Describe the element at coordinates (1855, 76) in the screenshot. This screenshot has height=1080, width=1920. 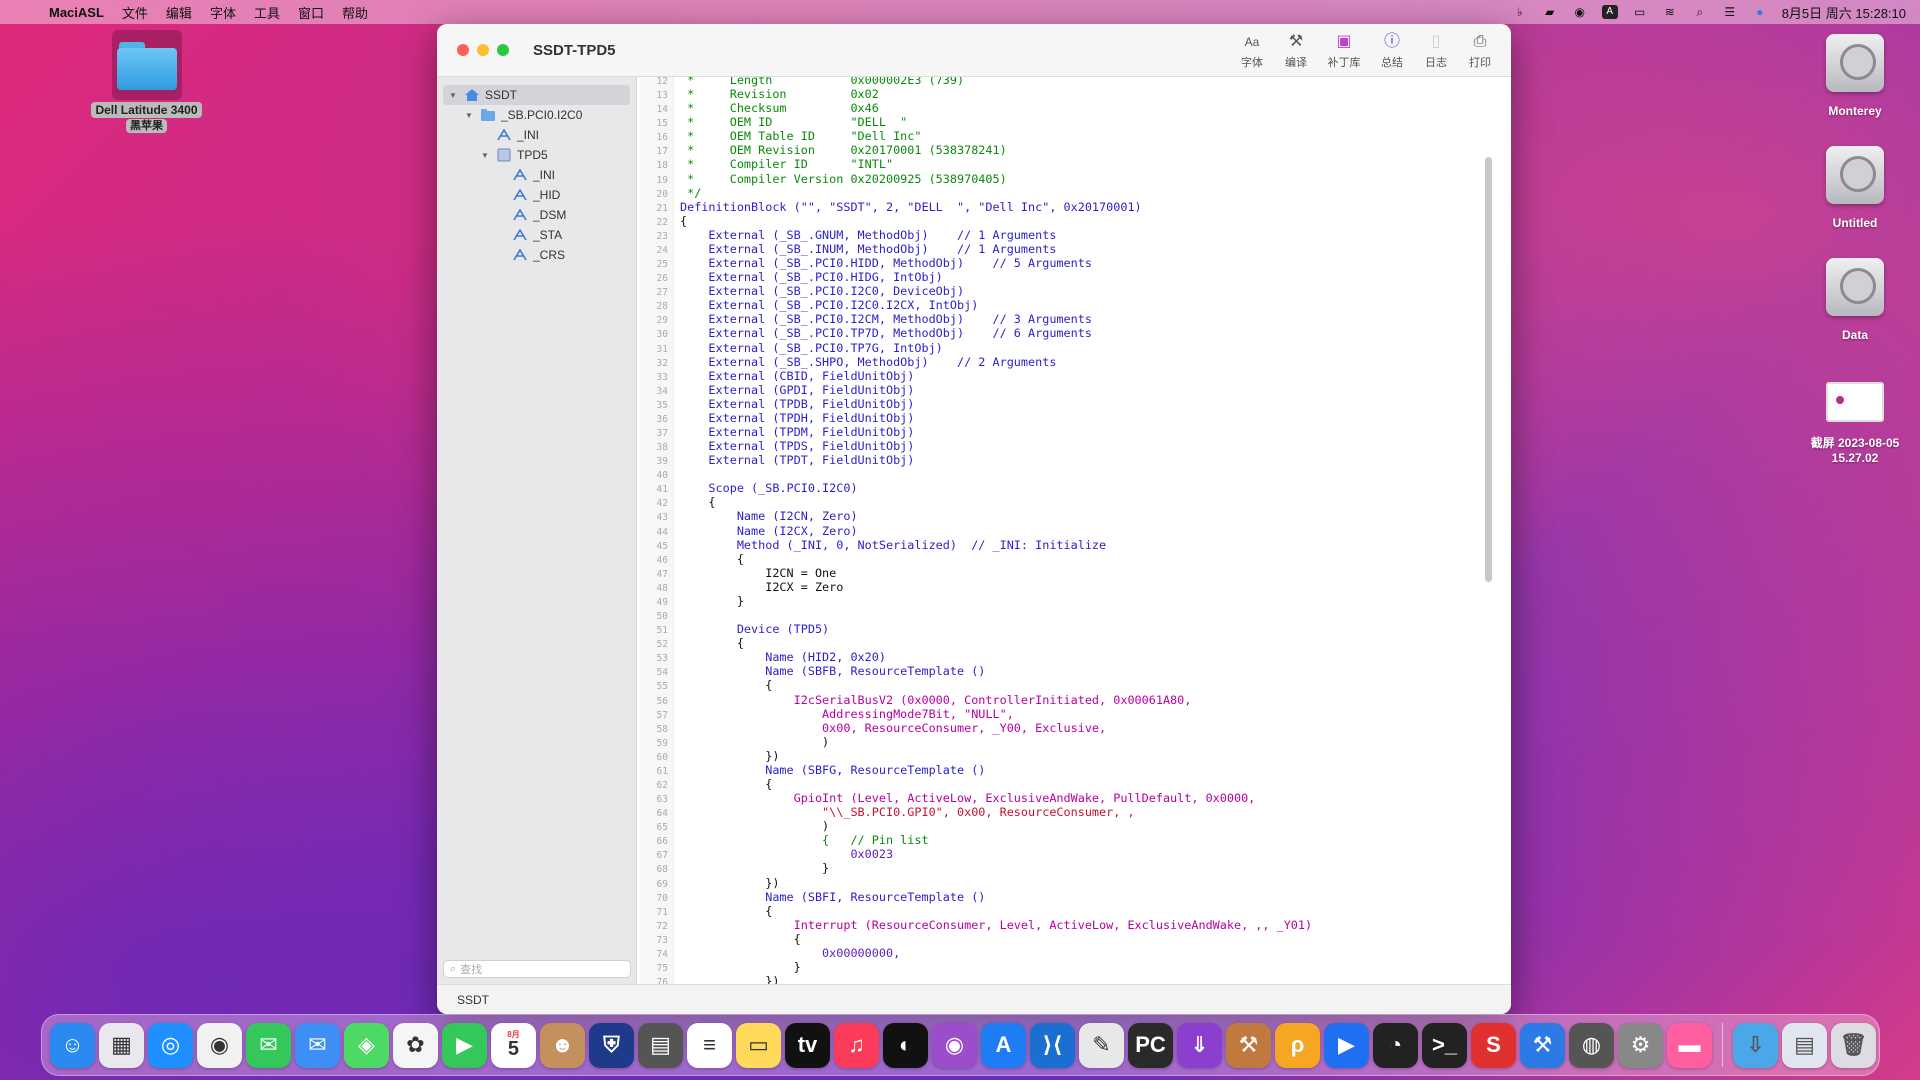
I see `desktop-disk-monterey: Monterey` at that location.